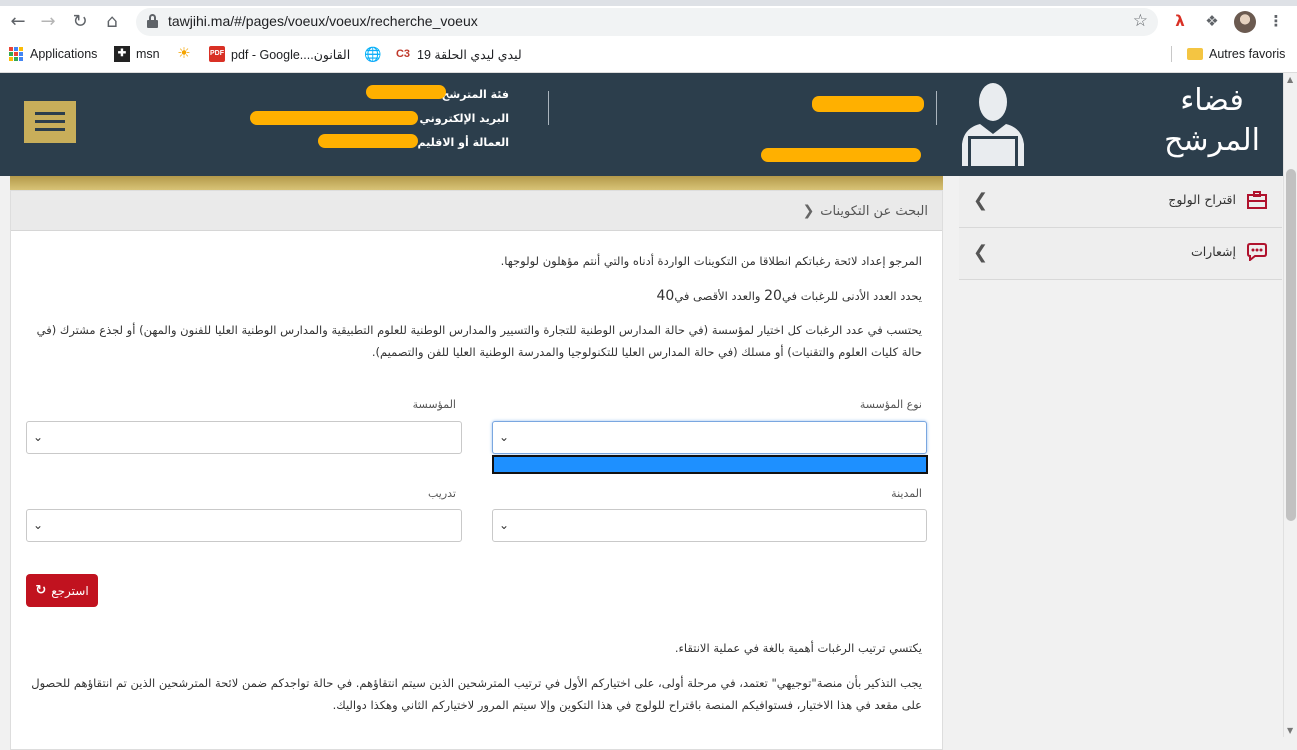 This screenshot has height=750, width=1297. I want to click on bookmark-msn: ✚ msn, so click(137, 54).